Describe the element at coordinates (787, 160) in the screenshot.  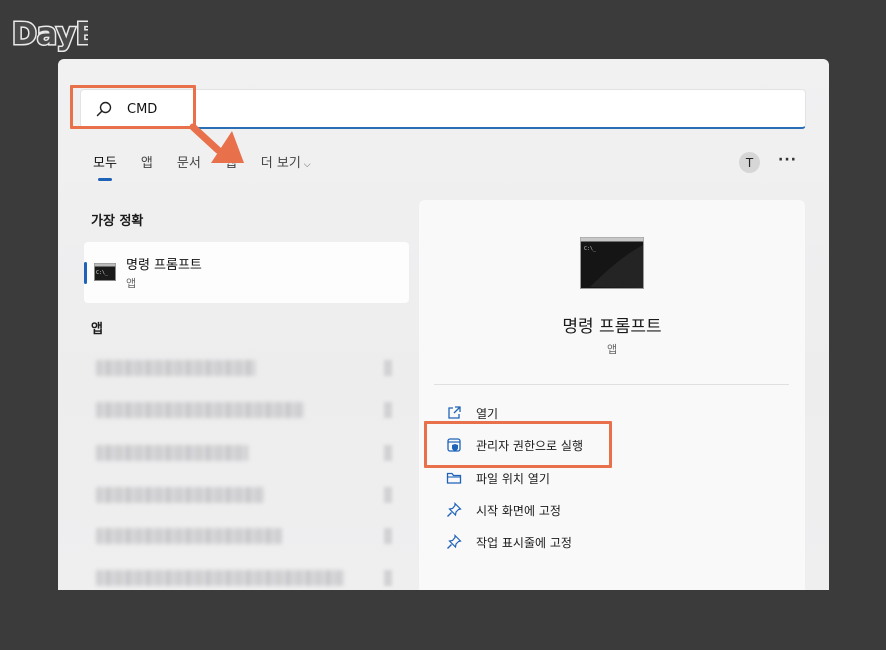
I see `more-options-button: ···` at that location.